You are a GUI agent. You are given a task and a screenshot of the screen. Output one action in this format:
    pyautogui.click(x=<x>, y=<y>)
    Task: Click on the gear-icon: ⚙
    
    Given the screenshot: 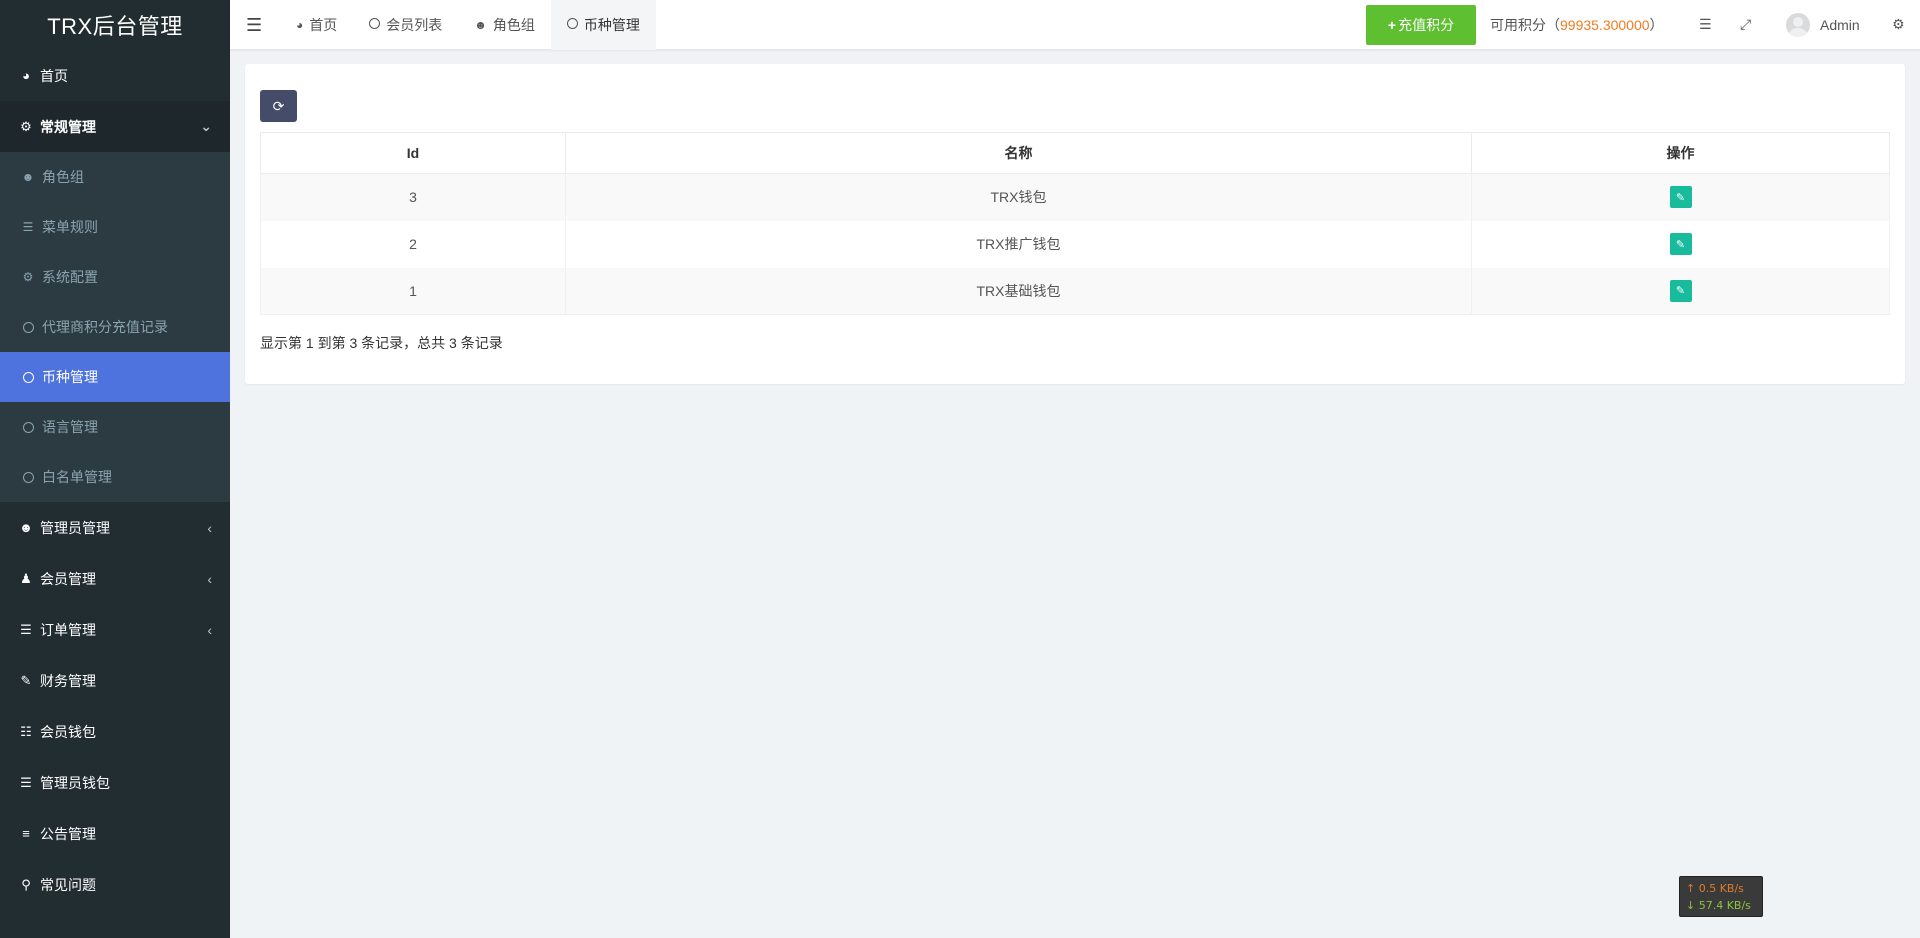 What is the action you would take?
    pyautogui.click(x=28, y=277)
    